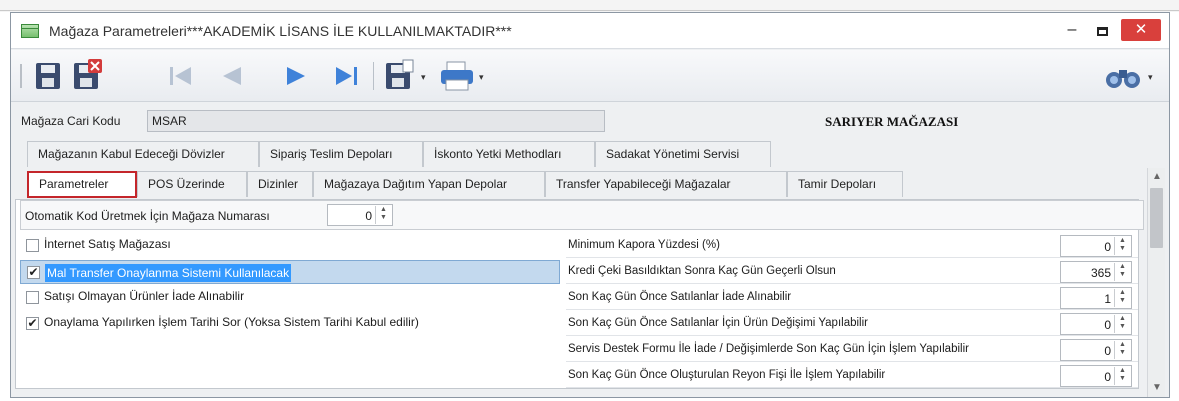 This screenshot has height=401, width=1179. I want to click on tab-discount-authority-methods: İskonto Yetki Methodları, so click(509, 154).